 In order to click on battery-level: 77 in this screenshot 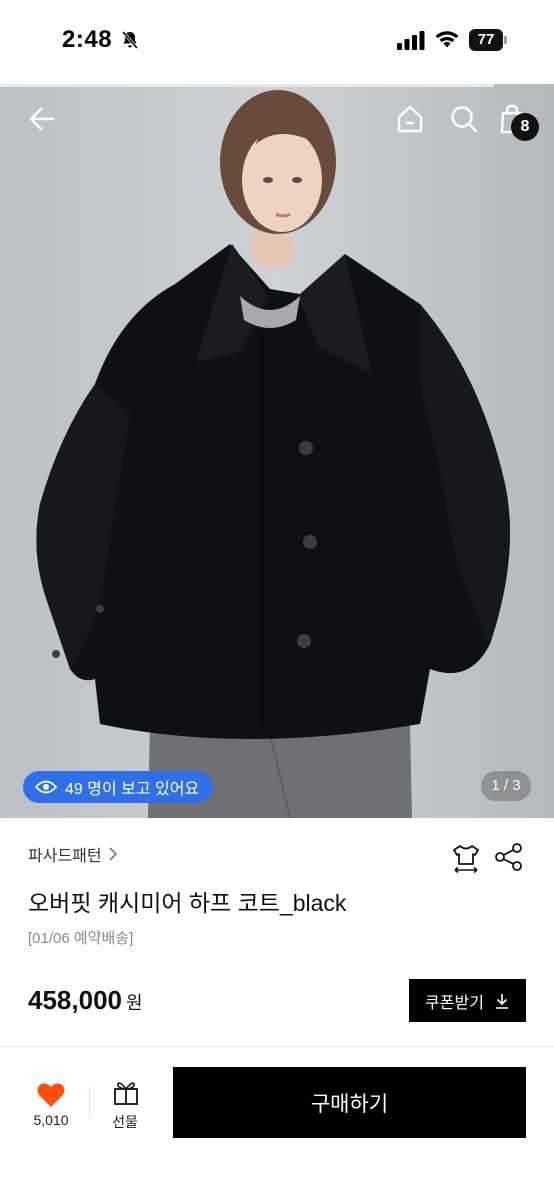, I will do `click(486, 40)`.